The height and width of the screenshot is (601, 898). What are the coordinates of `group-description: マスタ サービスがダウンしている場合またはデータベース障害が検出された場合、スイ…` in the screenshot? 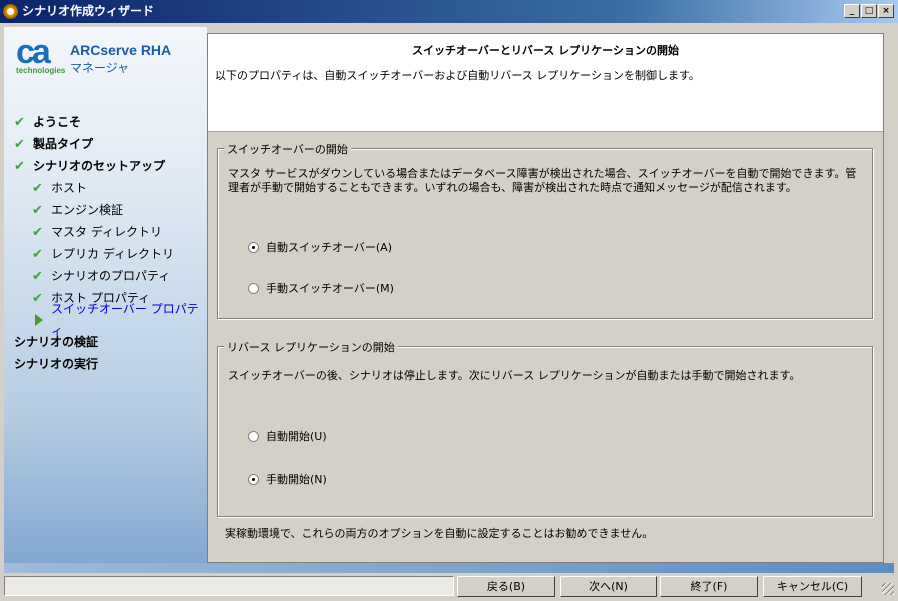 It's located at (542, 180).